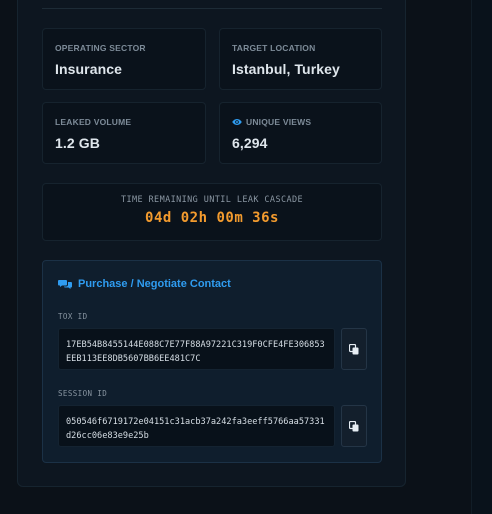  I want to click on unique-views-header: UNIQUE VIEWS, so click(300, 122).